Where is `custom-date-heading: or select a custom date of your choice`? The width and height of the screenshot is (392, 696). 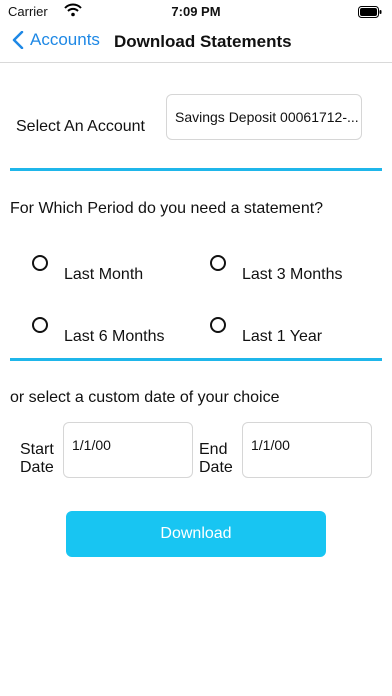 custom-date-heading: or select a custom date of your choice is located at coordinates (145, 397).